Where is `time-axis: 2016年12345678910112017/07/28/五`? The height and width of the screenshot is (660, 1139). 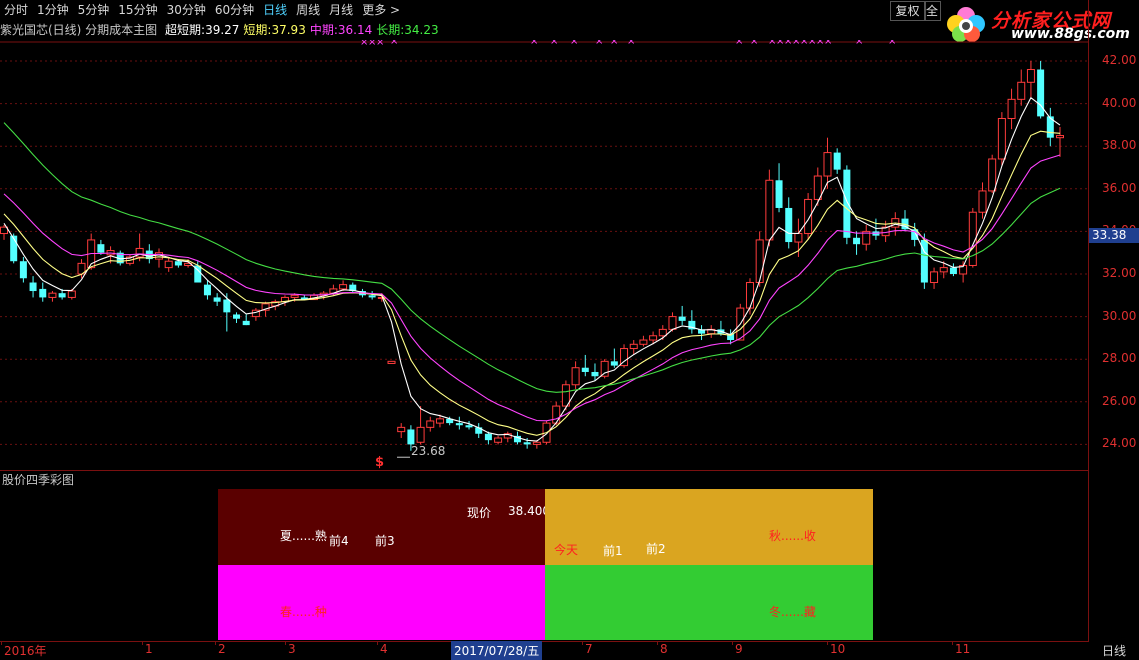 time-axis: 2016年12345678910112017/07/28/五 is located at coordinates (569, 650).